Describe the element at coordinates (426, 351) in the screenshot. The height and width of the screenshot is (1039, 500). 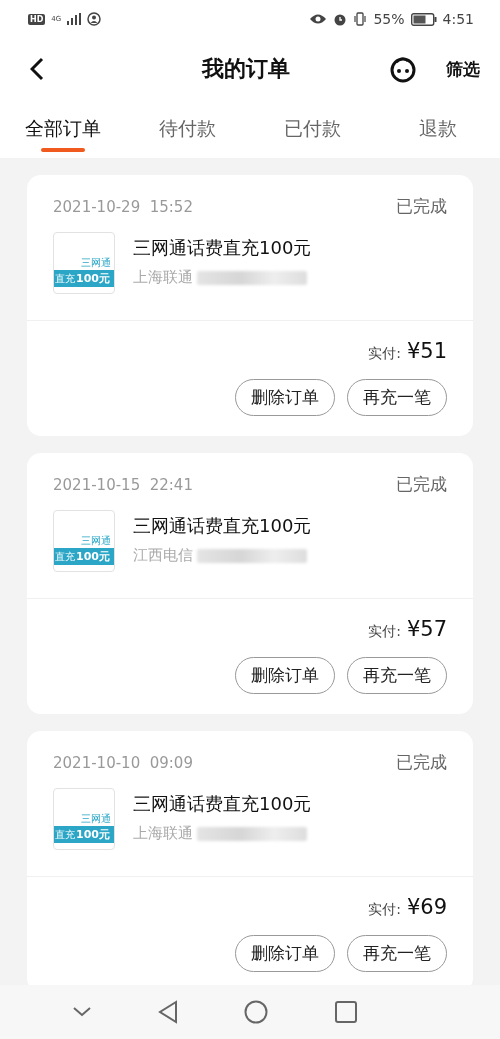
I see `paid-amount: ¥51` at that location.